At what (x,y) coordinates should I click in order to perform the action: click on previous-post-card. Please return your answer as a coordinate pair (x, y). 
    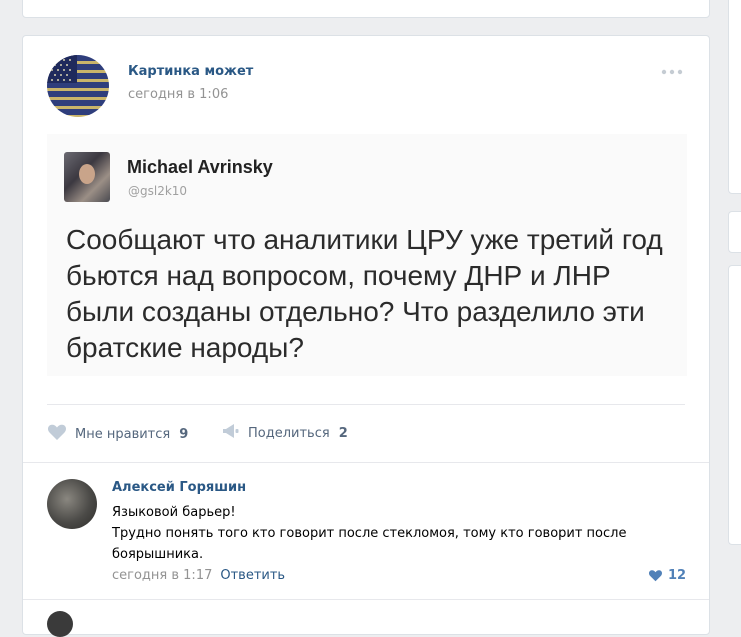
    Looking at the image, I should click on (366, 9).